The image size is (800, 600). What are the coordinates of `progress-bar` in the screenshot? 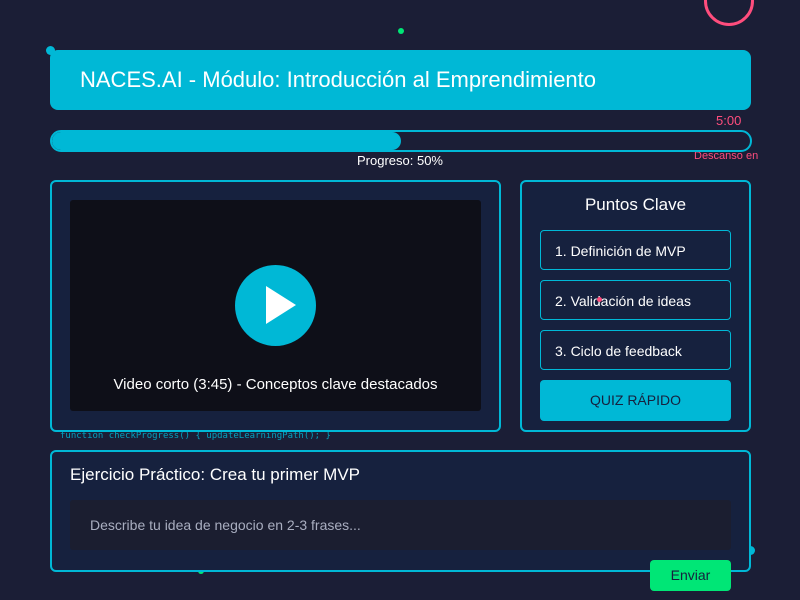 It's located at (401, 141).